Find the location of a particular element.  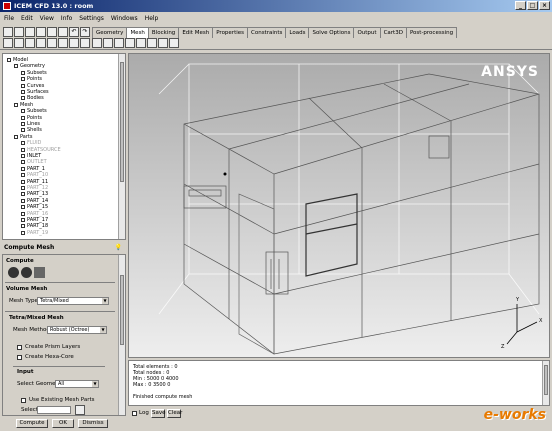

tab-constraints: Constraints is located at coordinates (267, 32).